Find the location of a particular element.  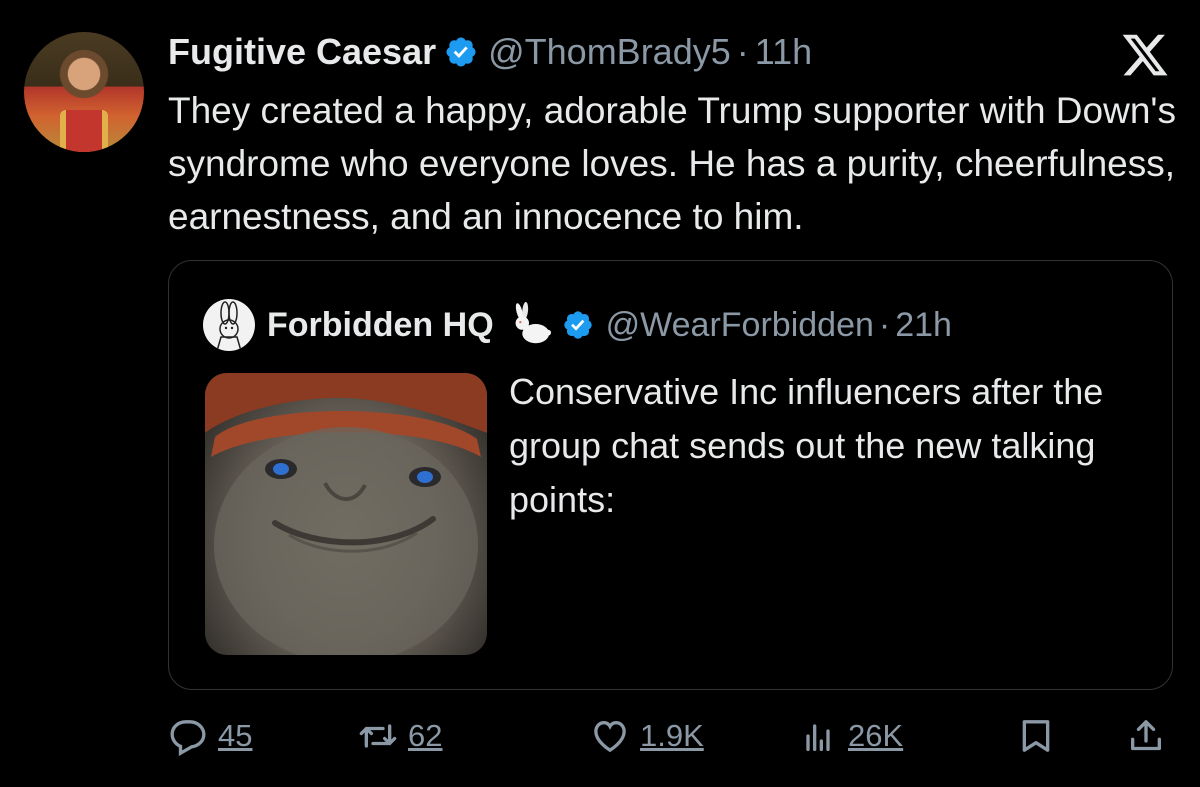

author-handle: @ThomBrady5 is located at coordinates (609, 52).